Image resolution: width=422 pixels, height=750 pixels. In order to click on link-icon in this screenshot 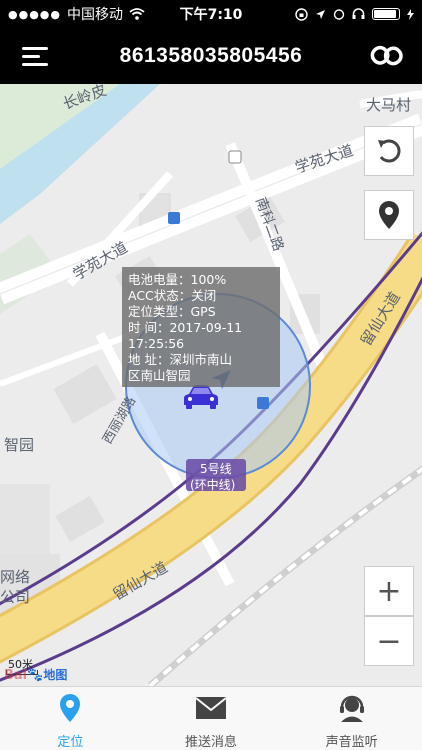, I will do `click(387, 56)`.